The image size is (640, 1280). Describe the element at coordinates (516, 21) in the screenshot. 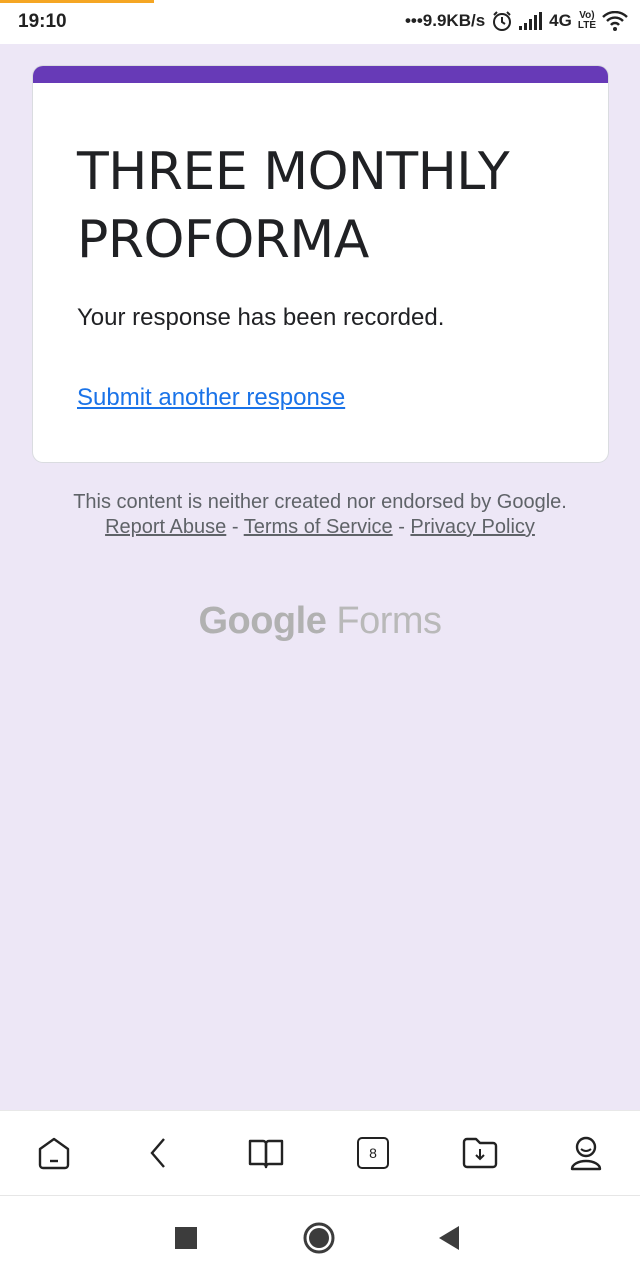

I see `status-indicators: •••9.9KB/s 4G Vo) LTE` at that location.